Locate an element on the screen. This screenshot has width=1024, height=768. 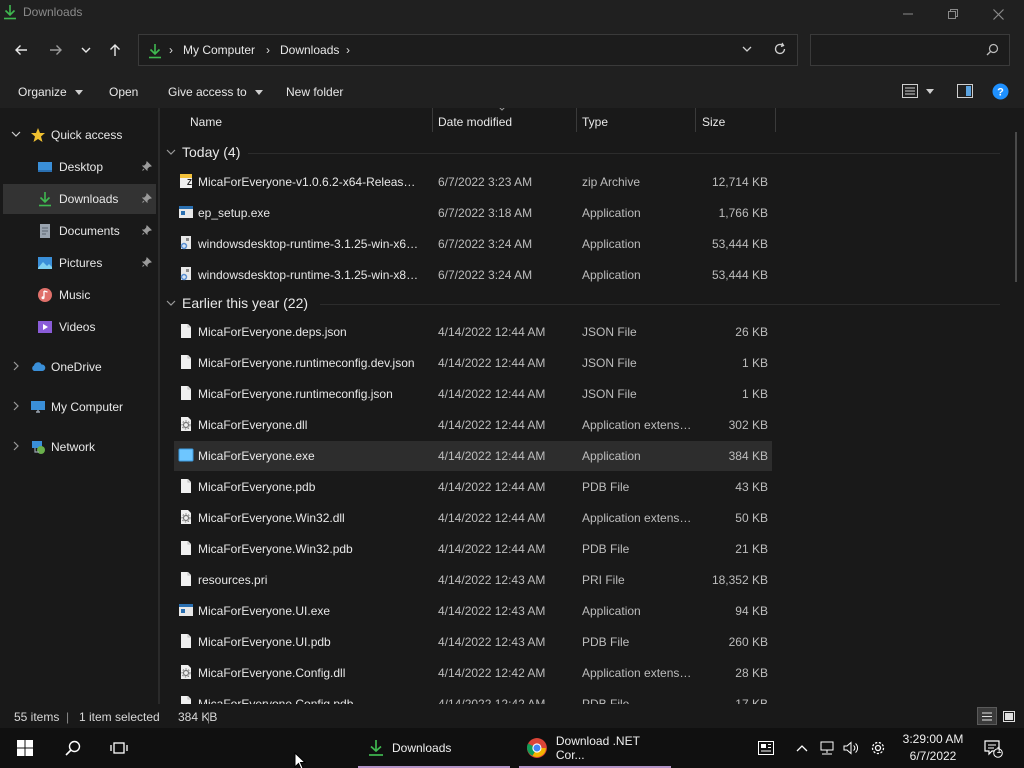
news-widget-button is located at coordinates (766, 748).